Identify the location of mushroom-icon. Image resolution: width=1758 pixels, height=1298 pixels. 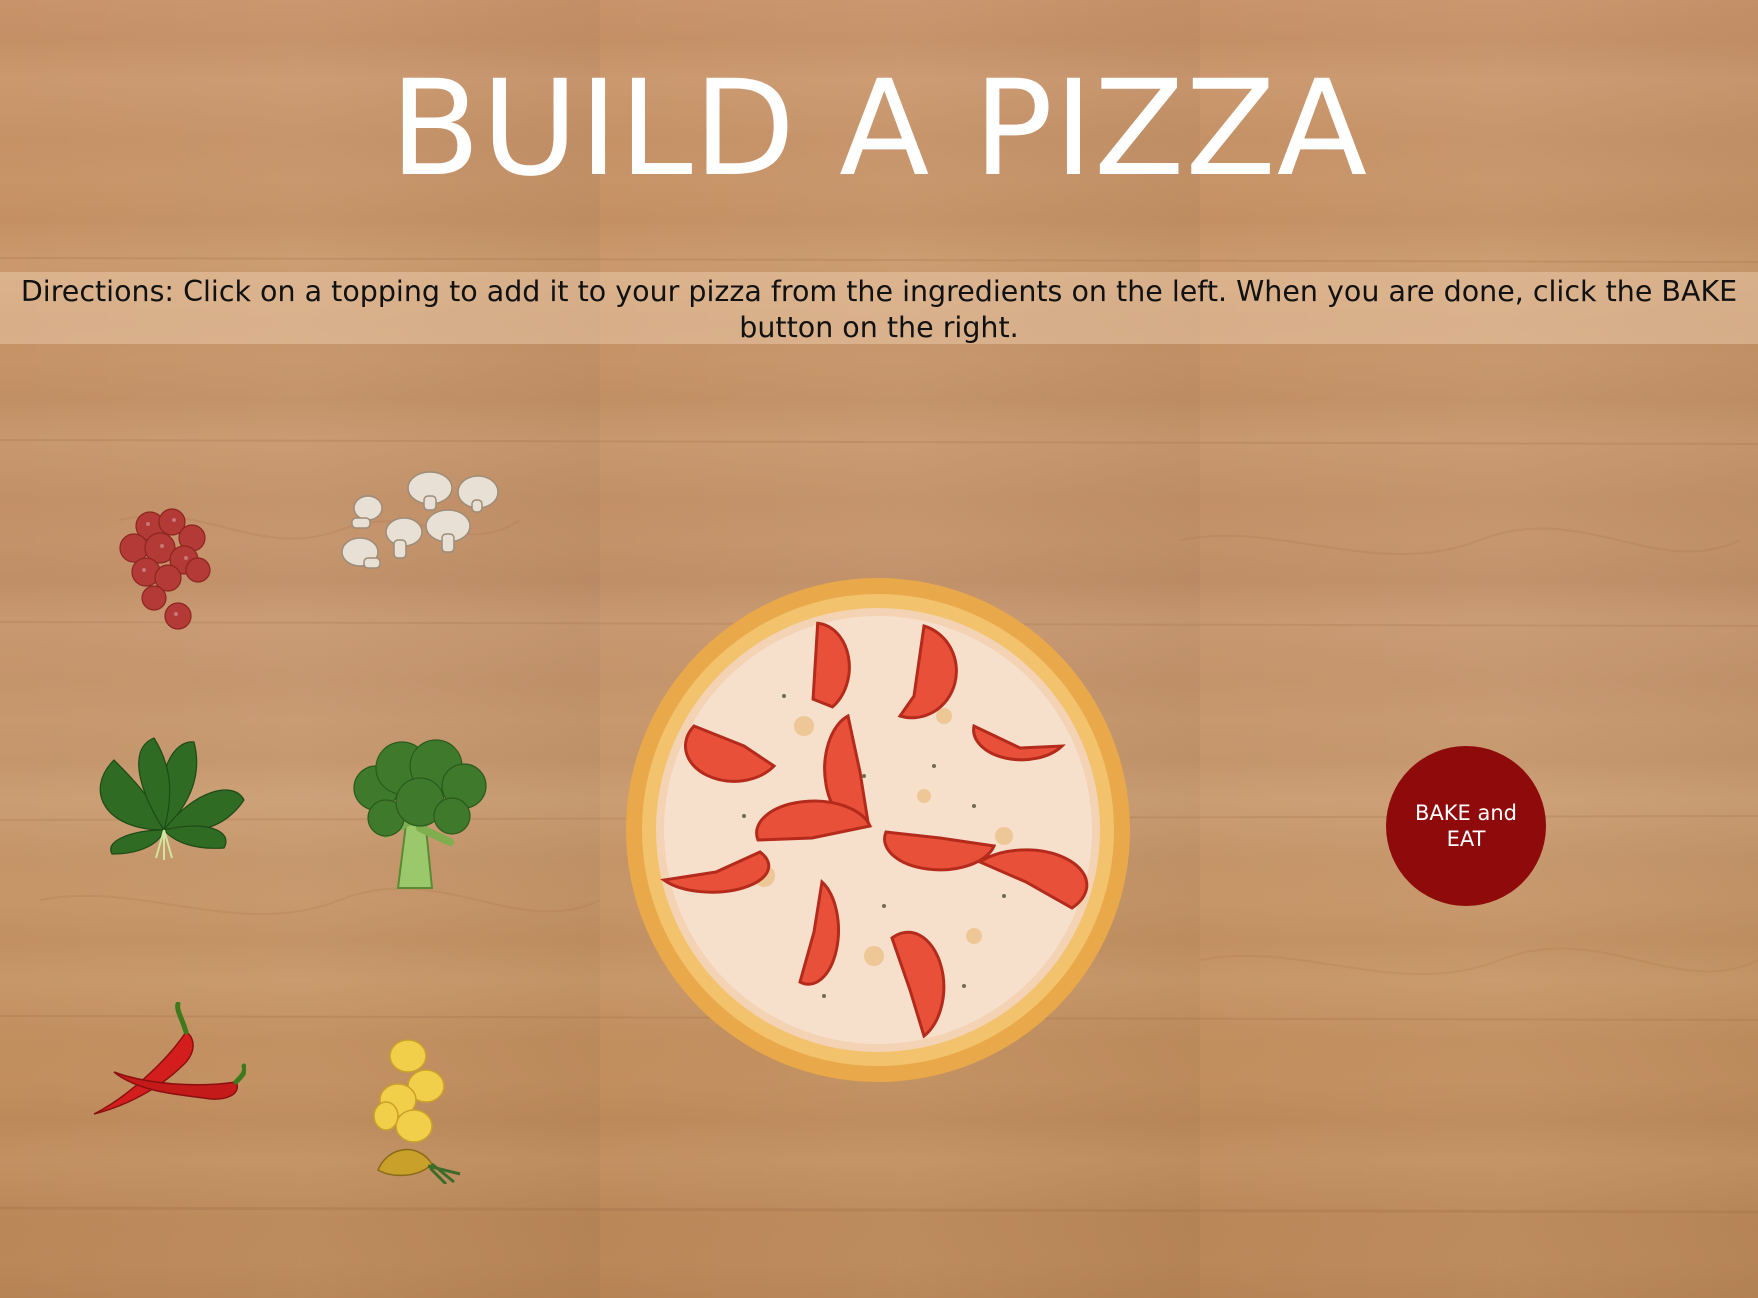
(420, 522).